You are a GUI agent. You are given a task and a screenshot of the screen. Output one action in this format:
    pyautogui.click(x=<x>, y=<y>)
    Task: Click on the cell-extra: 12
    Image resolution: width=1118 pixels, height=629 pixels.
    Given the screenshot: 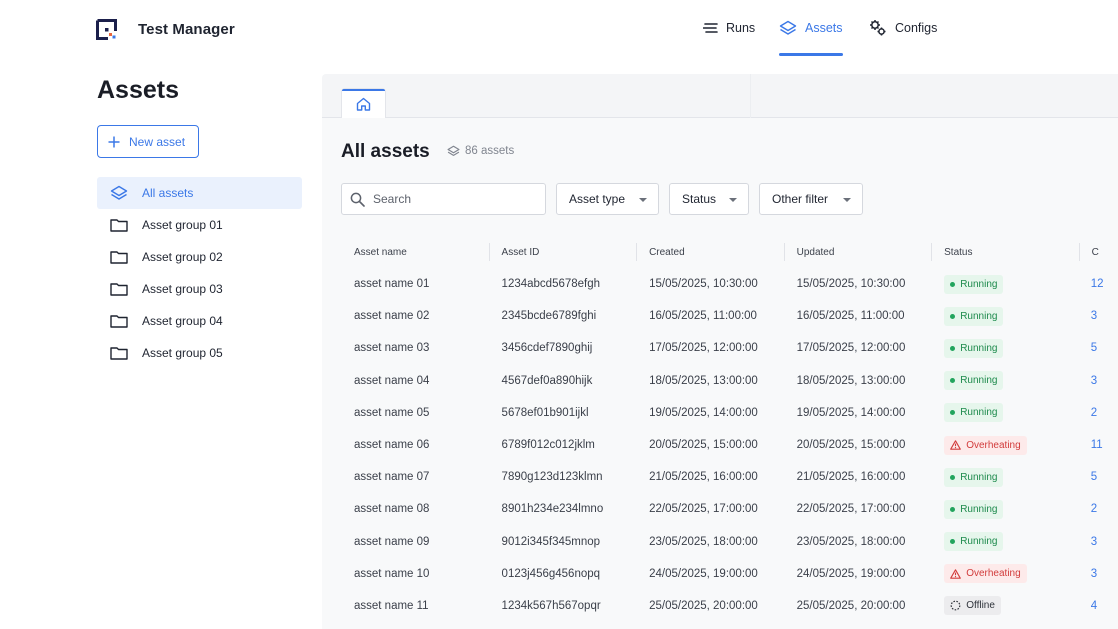 What is the action you would take?
    pyautogui.click(x=1098, y=284)
    